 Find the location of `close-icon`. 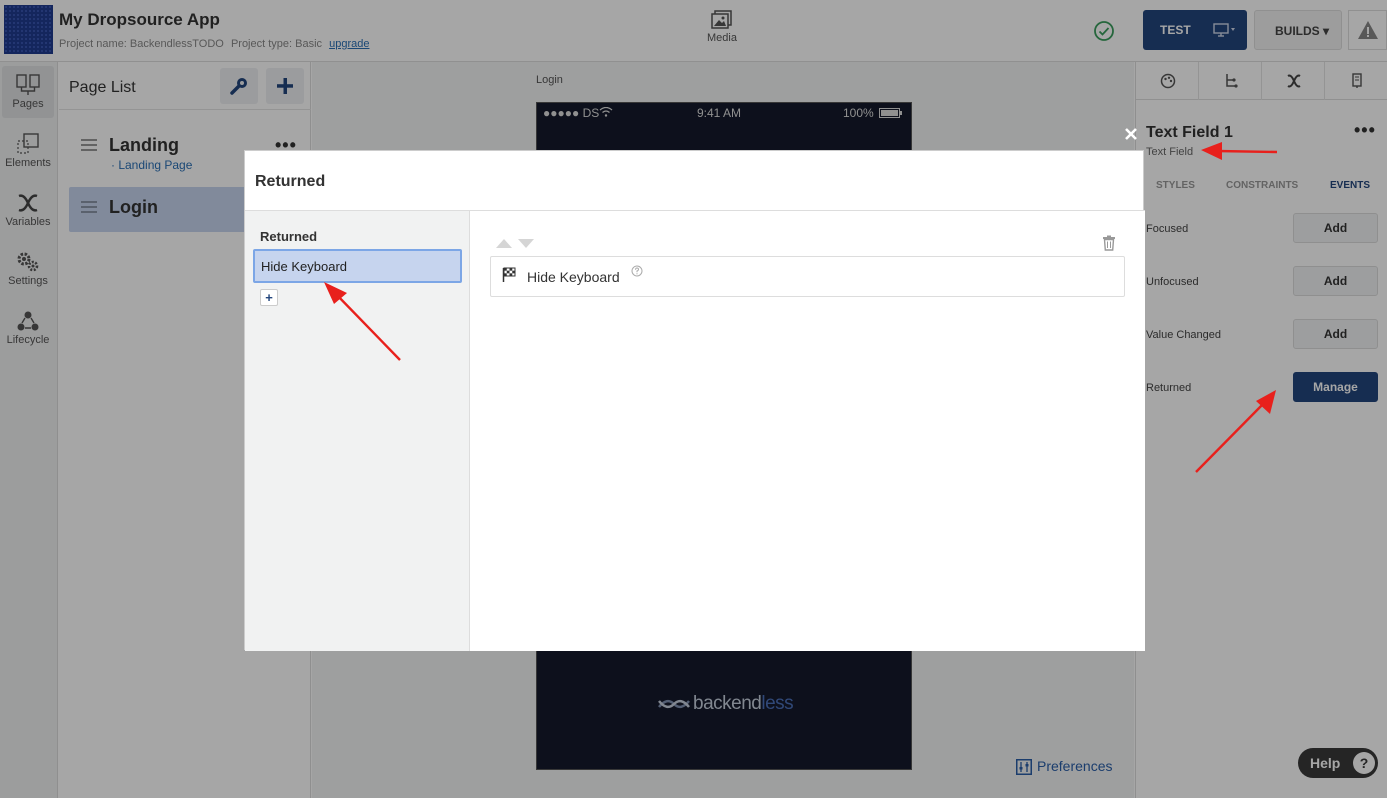

close-icon is located at coordinates (1131, 134).